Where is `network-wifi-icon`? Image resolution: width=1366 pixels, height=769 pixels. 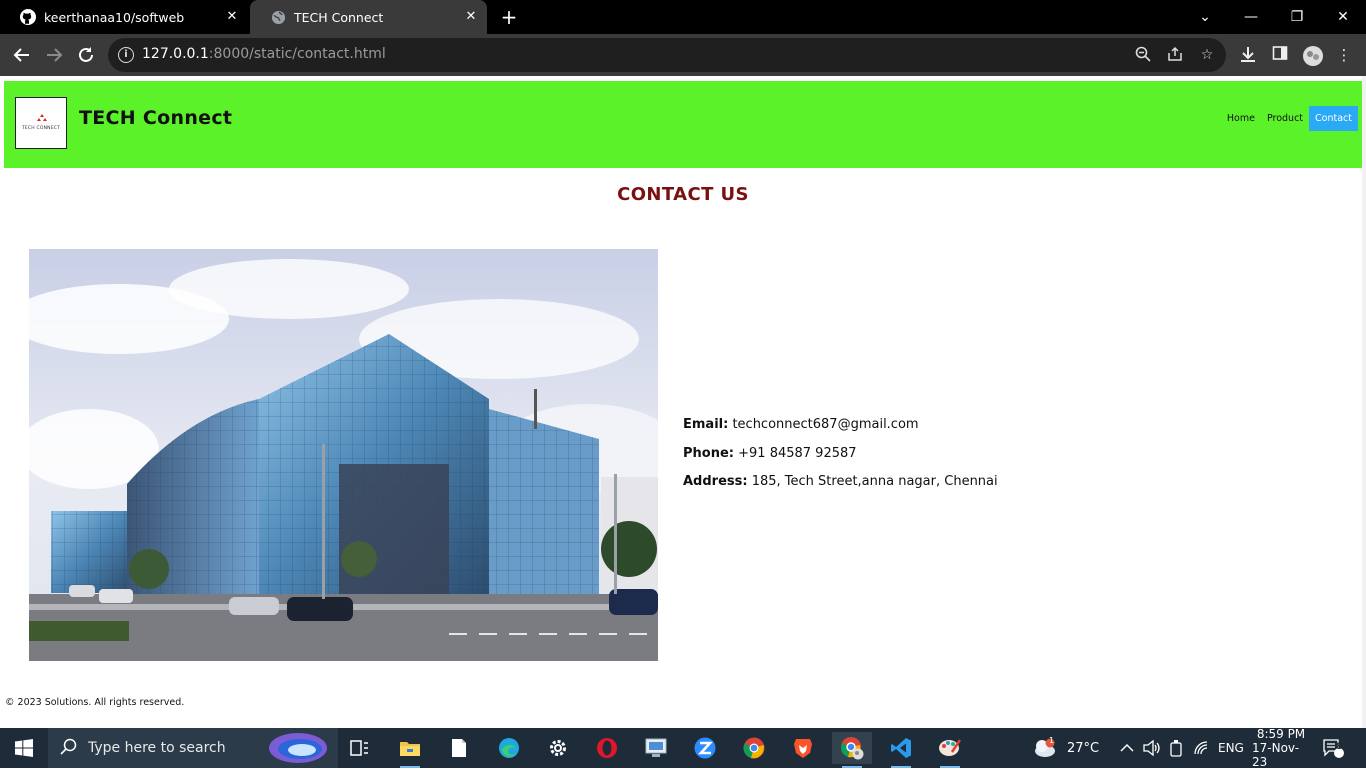
network-wifi-icon is located at coordinates (1201, 748).